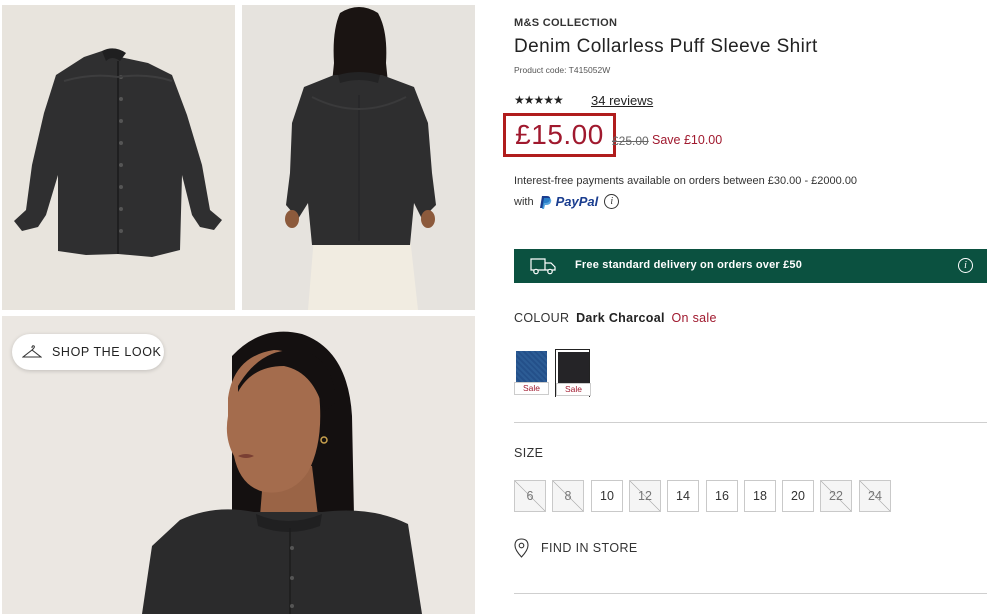  Describe the element at coordinates (965, 265) in the screenshot. I see `delivery-info-icon: i` at that location.